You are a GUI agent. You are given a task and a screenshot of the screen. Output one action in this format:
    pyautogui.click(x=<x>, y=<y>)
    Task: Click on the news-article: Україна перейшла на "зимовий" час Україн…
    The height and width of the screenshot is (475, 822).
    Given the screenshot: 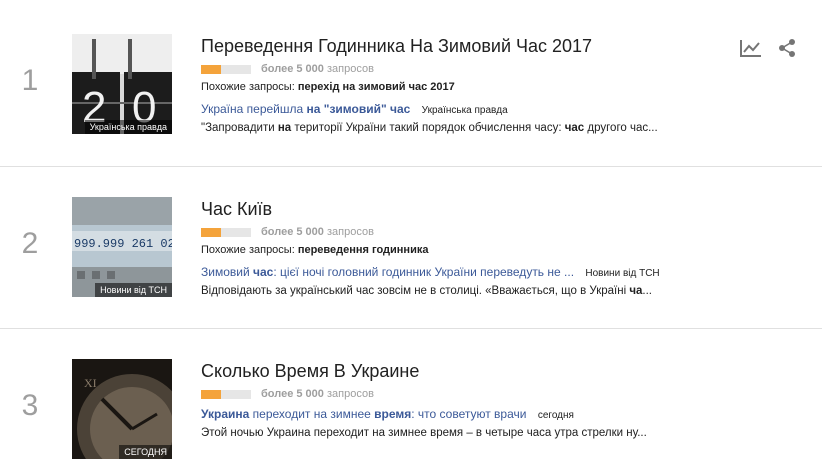 What is the action you would take?
    pyautogui.click(x=354, y=109)
    